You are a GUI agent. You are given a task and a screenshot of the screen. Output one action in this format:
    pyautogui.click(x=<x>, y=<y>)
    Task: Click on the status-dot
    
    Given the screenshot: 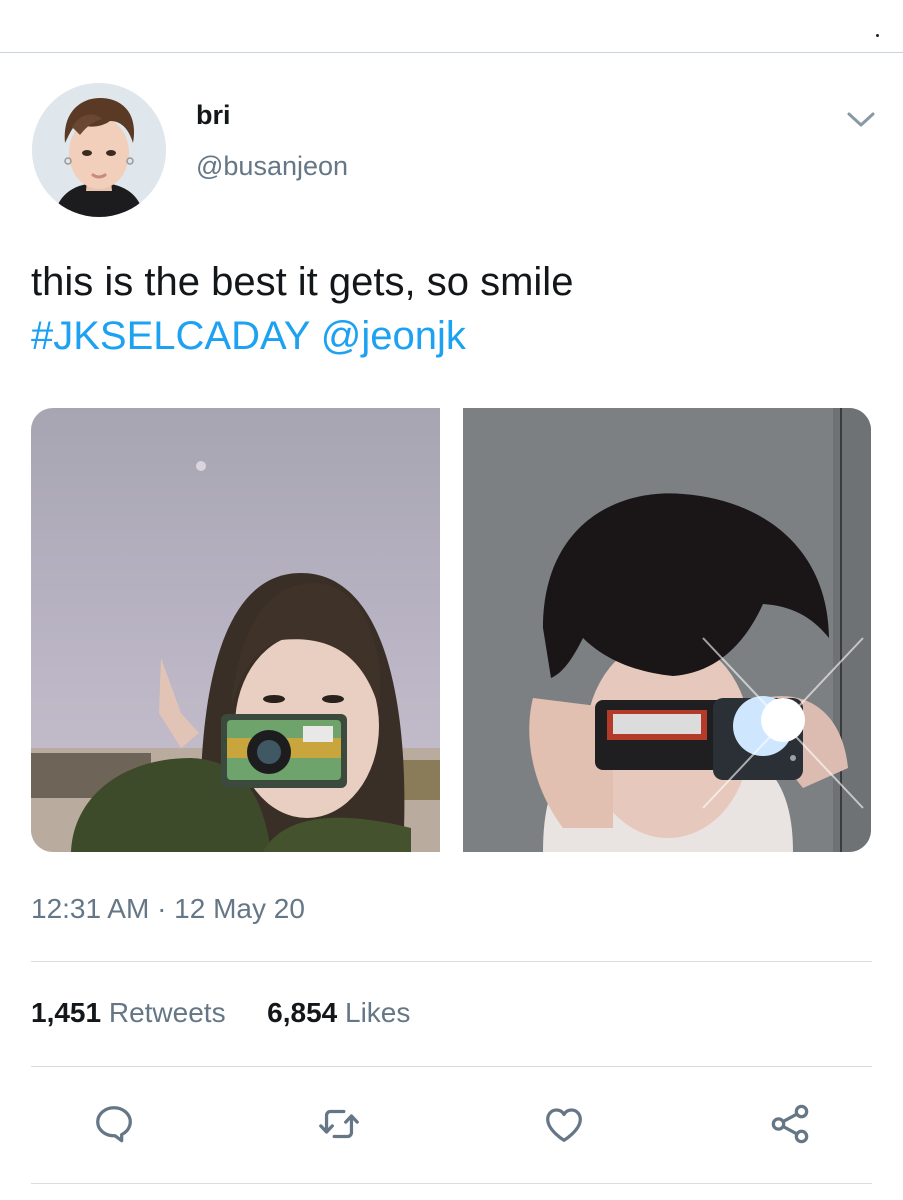 What is the action you would take?
    pyautogui.click(x=877, y=35)
    